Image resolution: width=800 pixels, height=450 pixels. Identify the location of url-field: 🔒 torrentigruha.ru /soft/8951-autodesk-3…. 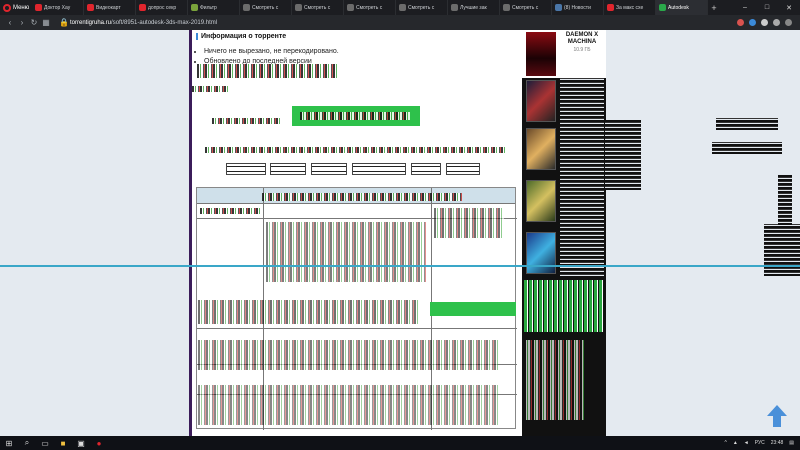
(137, 22).